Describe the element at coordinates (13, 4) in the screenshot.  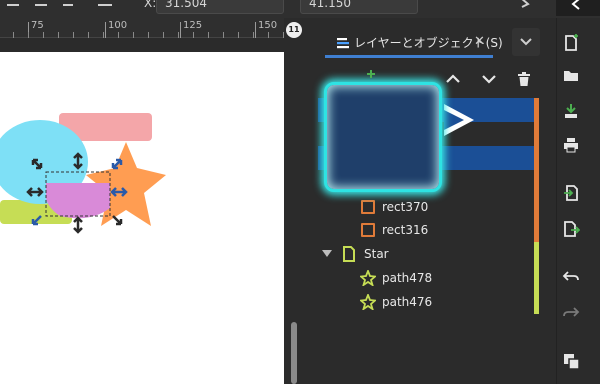
I see `align-icon` at that location.